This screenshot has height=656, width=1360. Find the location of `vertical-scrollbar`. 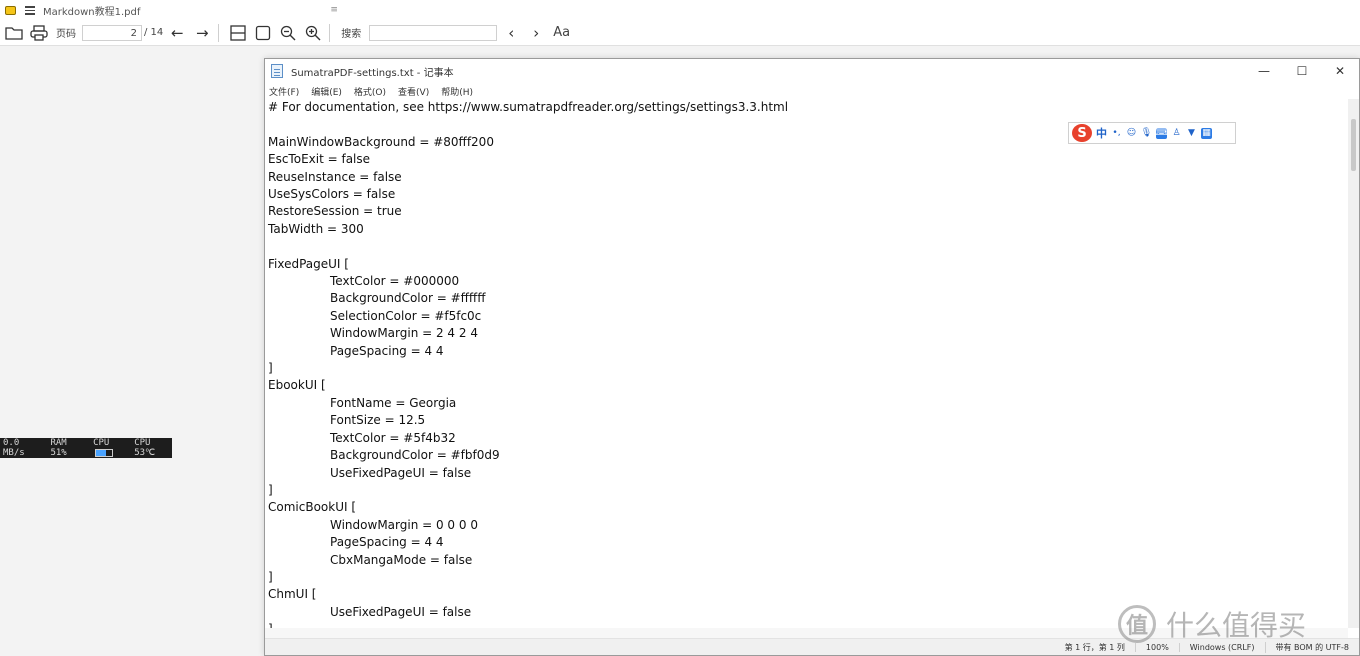

vertical-scrollbar is located at coordinates (1353, 363).